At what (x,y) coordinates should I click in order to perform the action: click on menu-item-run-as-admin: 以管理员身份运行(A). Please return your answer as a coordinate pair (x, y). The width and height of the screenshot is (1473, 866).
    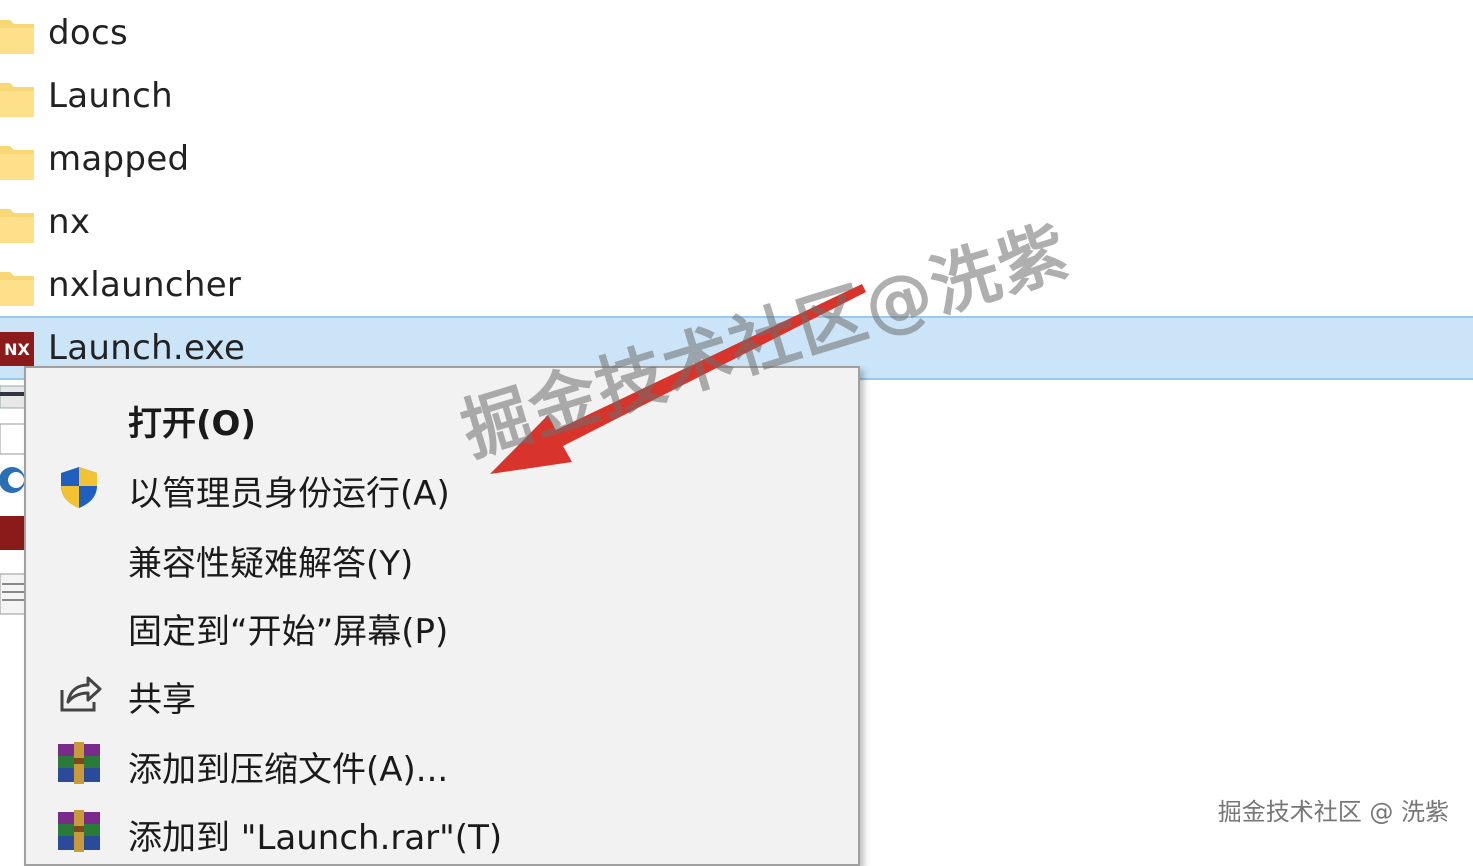
    Looking at the image, I should click on (442, 485).